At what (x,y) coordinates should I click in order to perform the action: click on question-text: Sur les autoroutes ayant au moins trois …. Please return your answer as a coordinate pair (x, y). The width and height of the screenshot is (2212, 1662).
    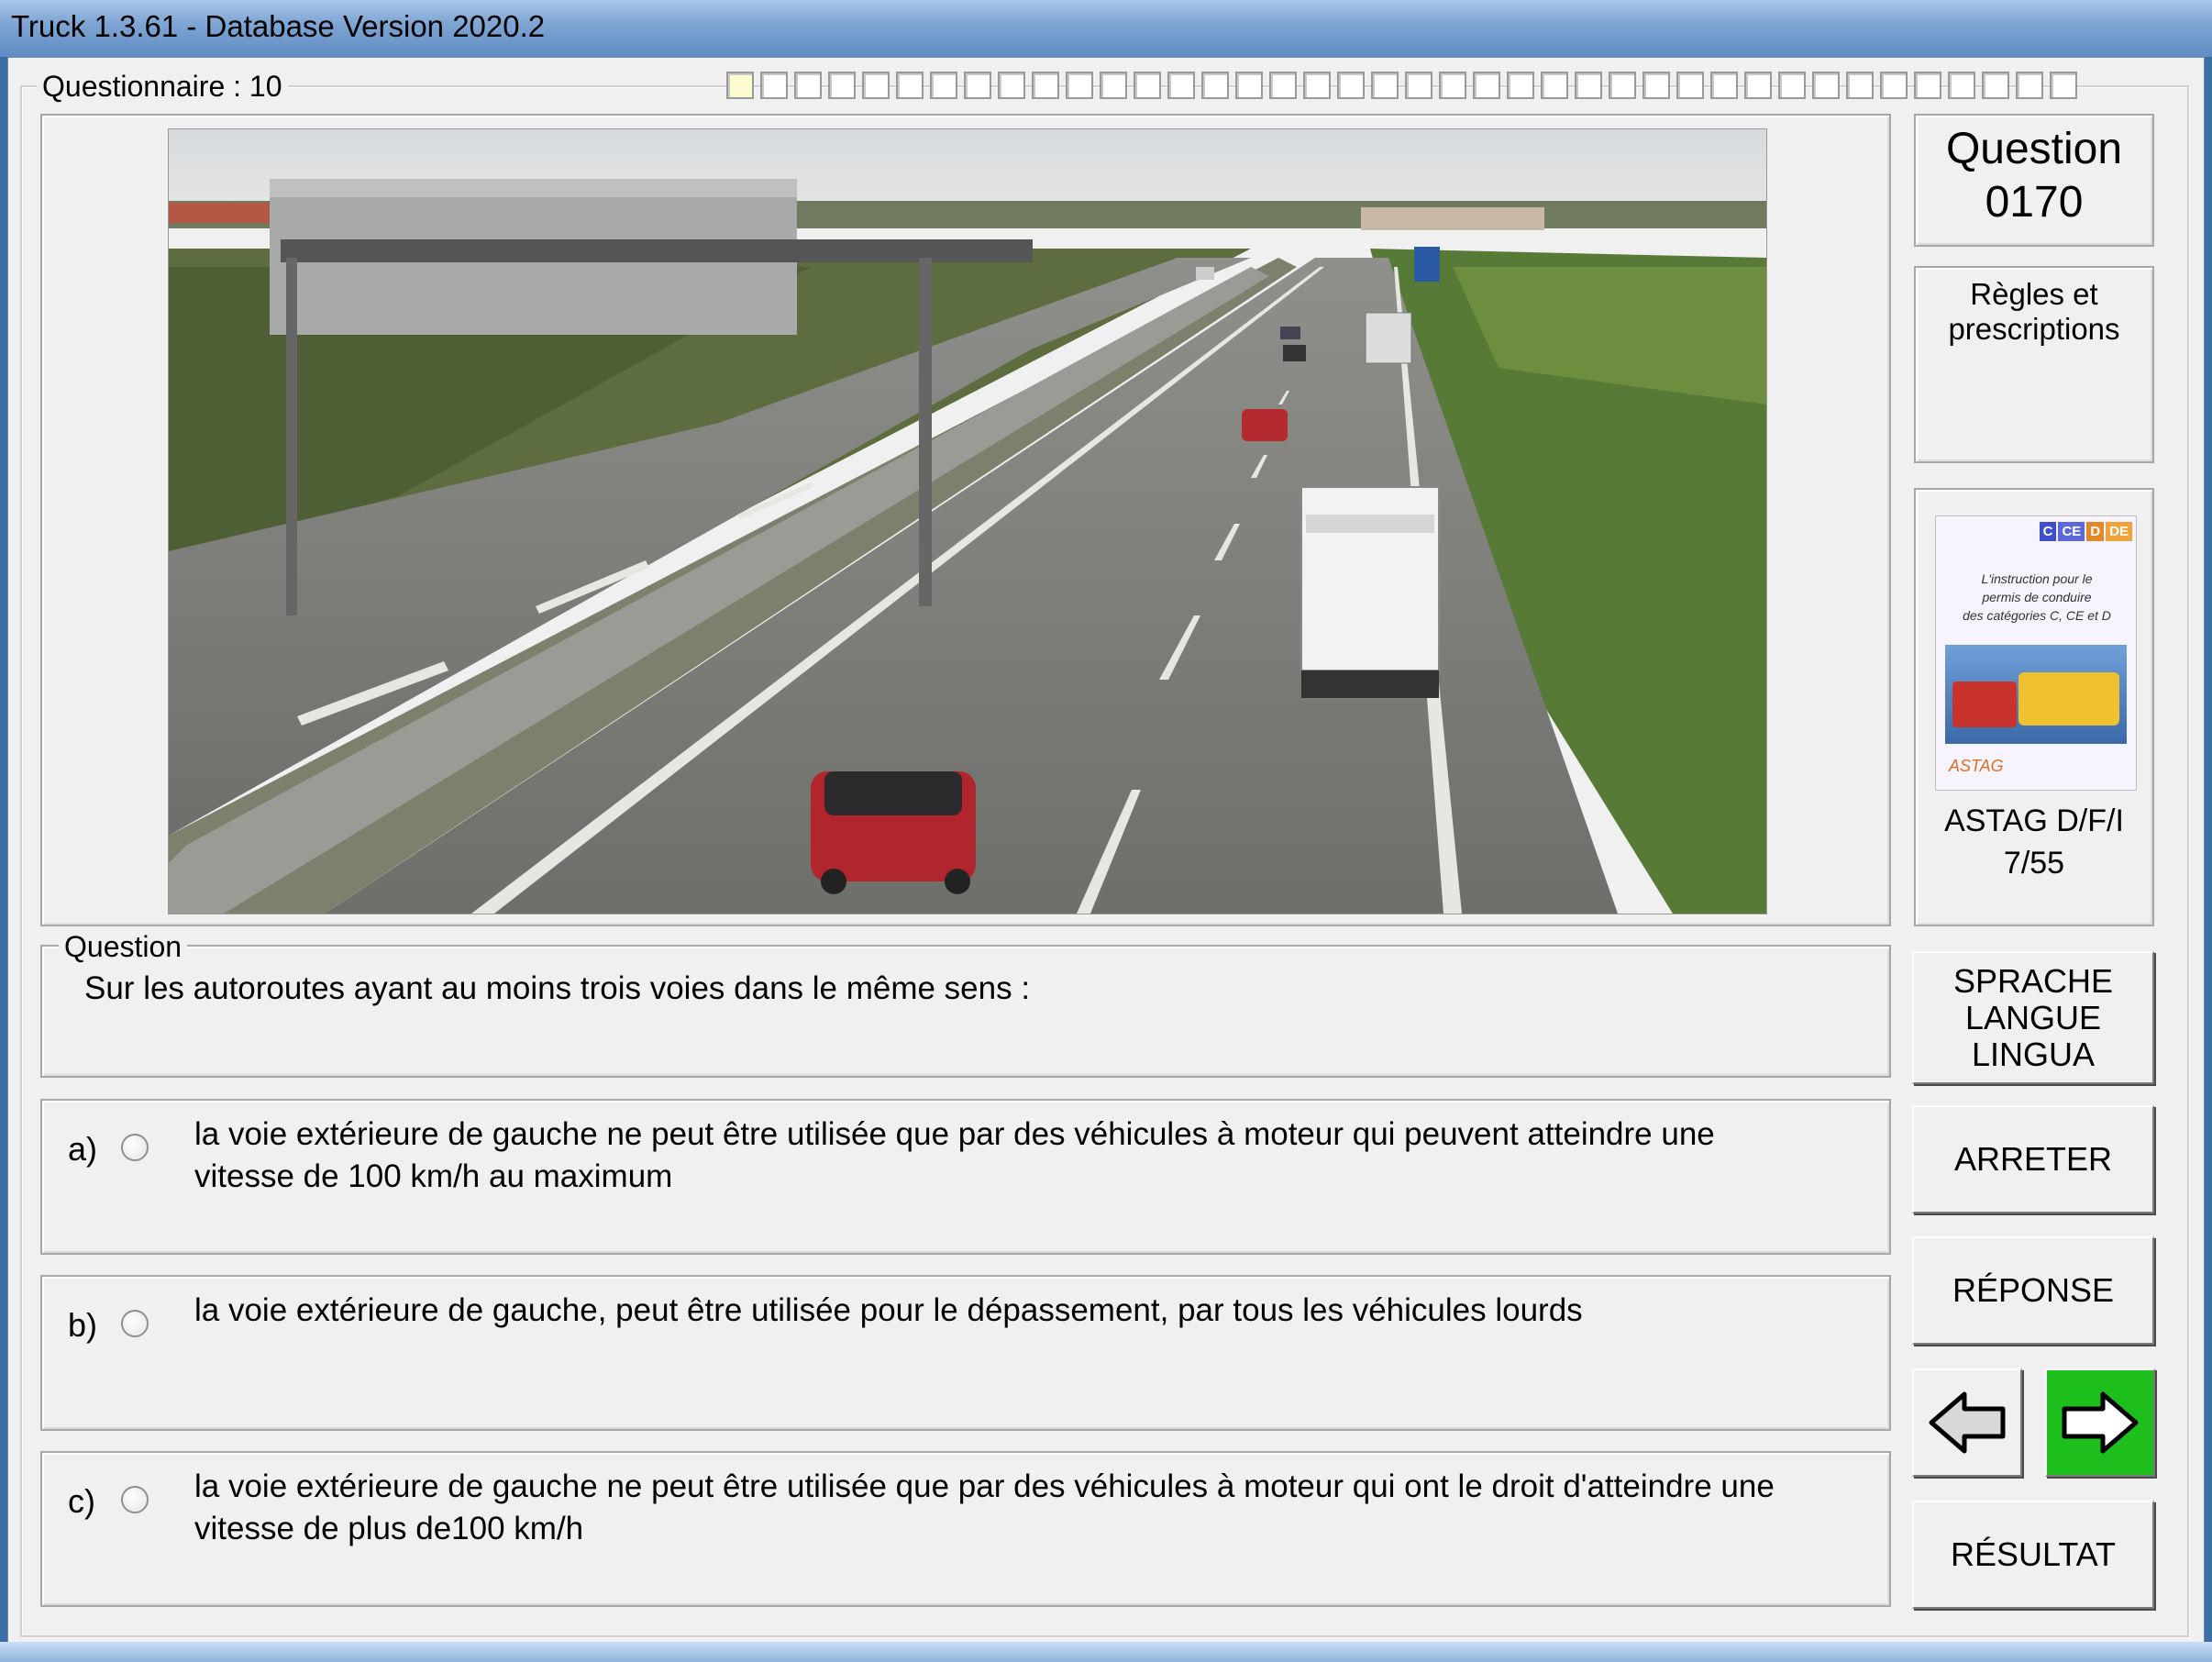
    Looking at the image, I should click on (558, 988).